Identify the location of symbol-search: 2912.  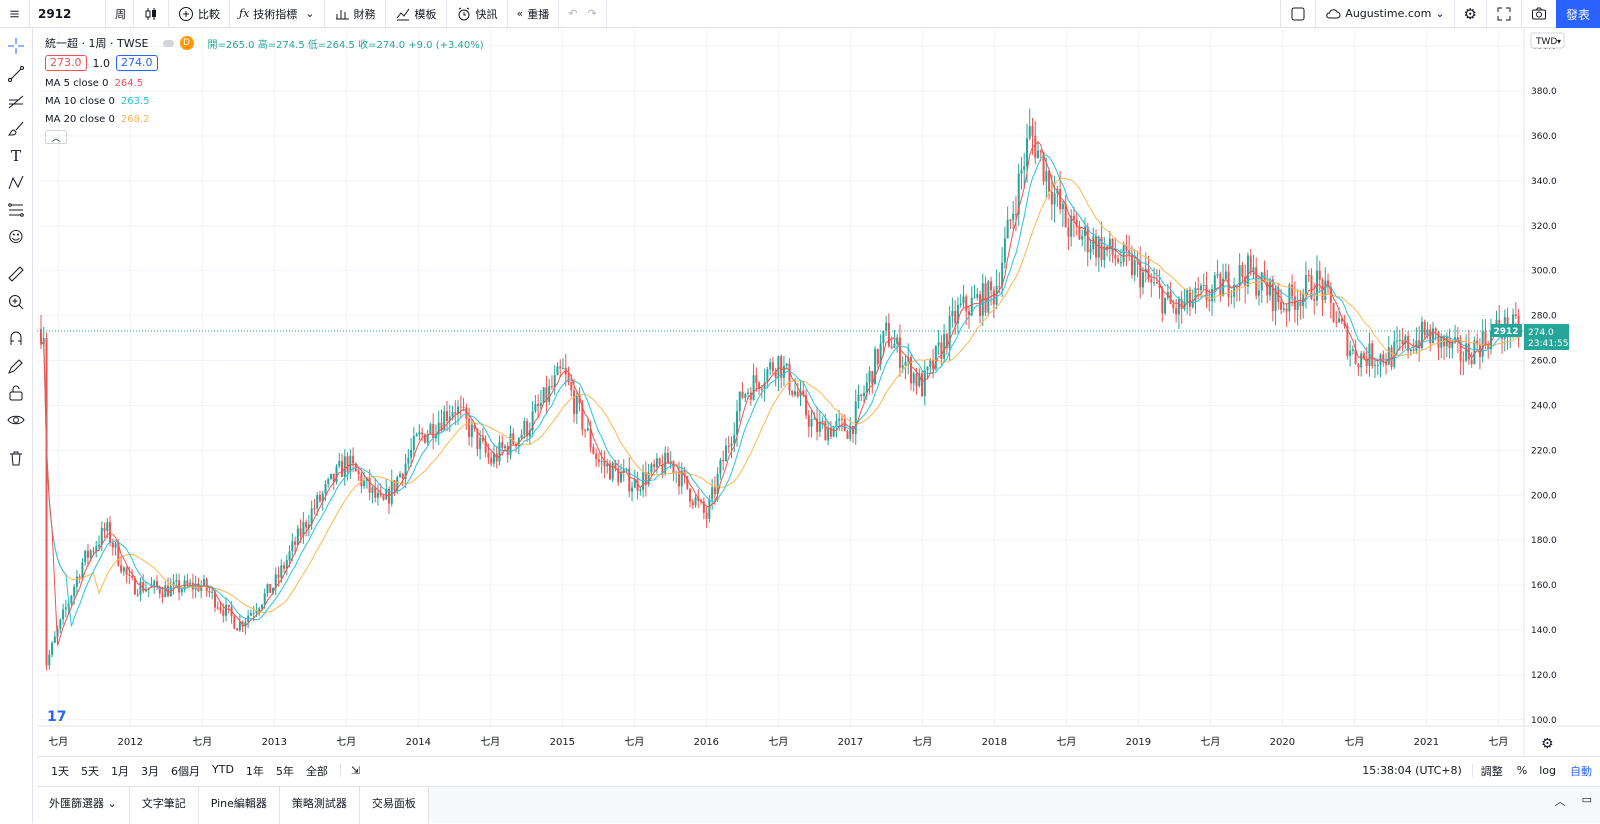
(68, 14).